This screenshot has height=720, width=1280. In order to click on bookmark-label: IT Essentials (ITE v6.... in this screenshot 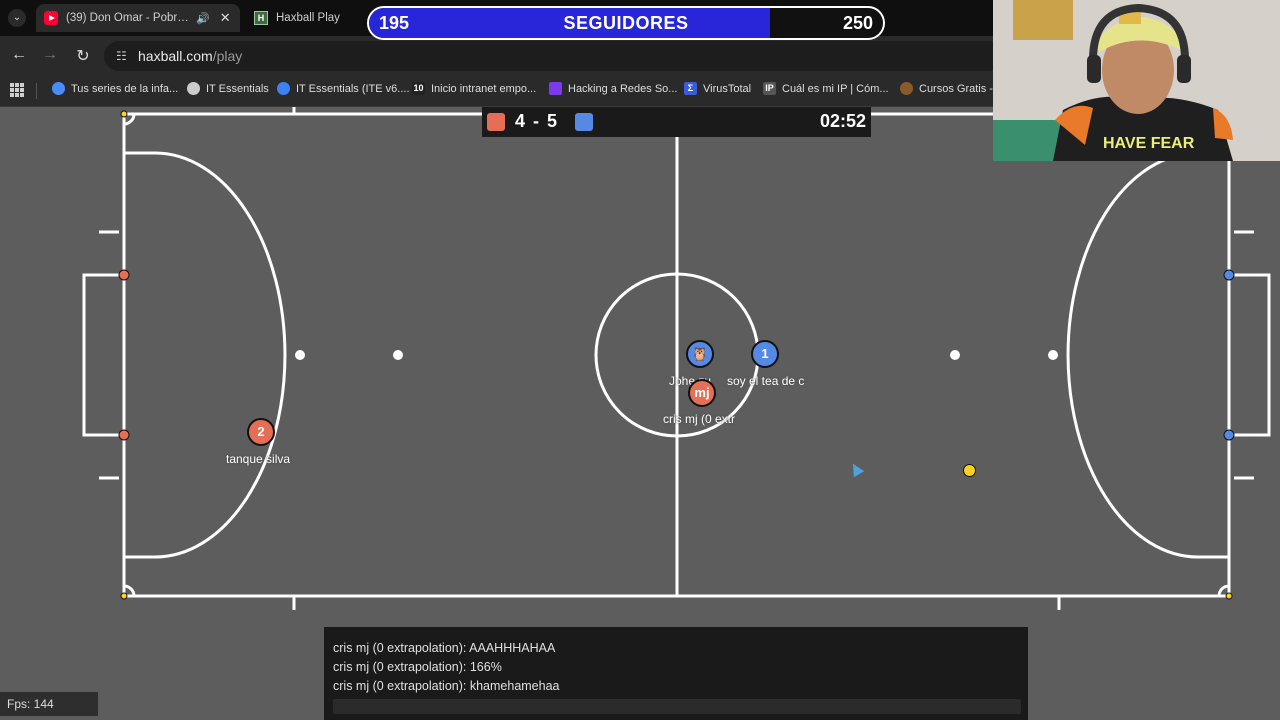, I will do `click(353, 88)`.